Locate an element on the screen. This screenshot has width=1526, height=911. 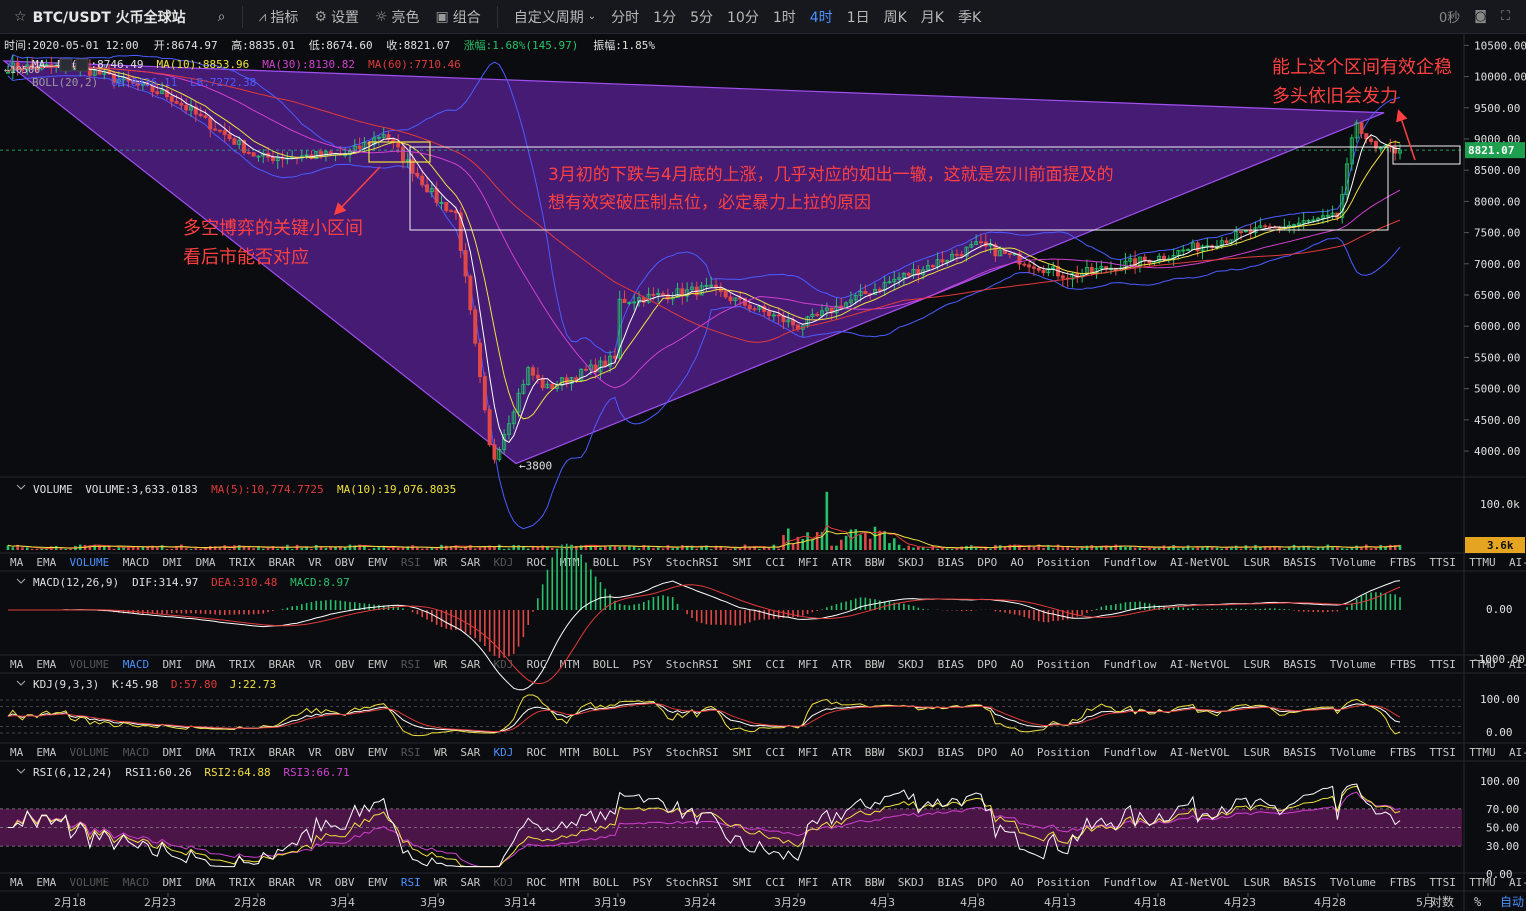
light-mode-button: ☼ 亮色 is located at coordinates (397, 17).